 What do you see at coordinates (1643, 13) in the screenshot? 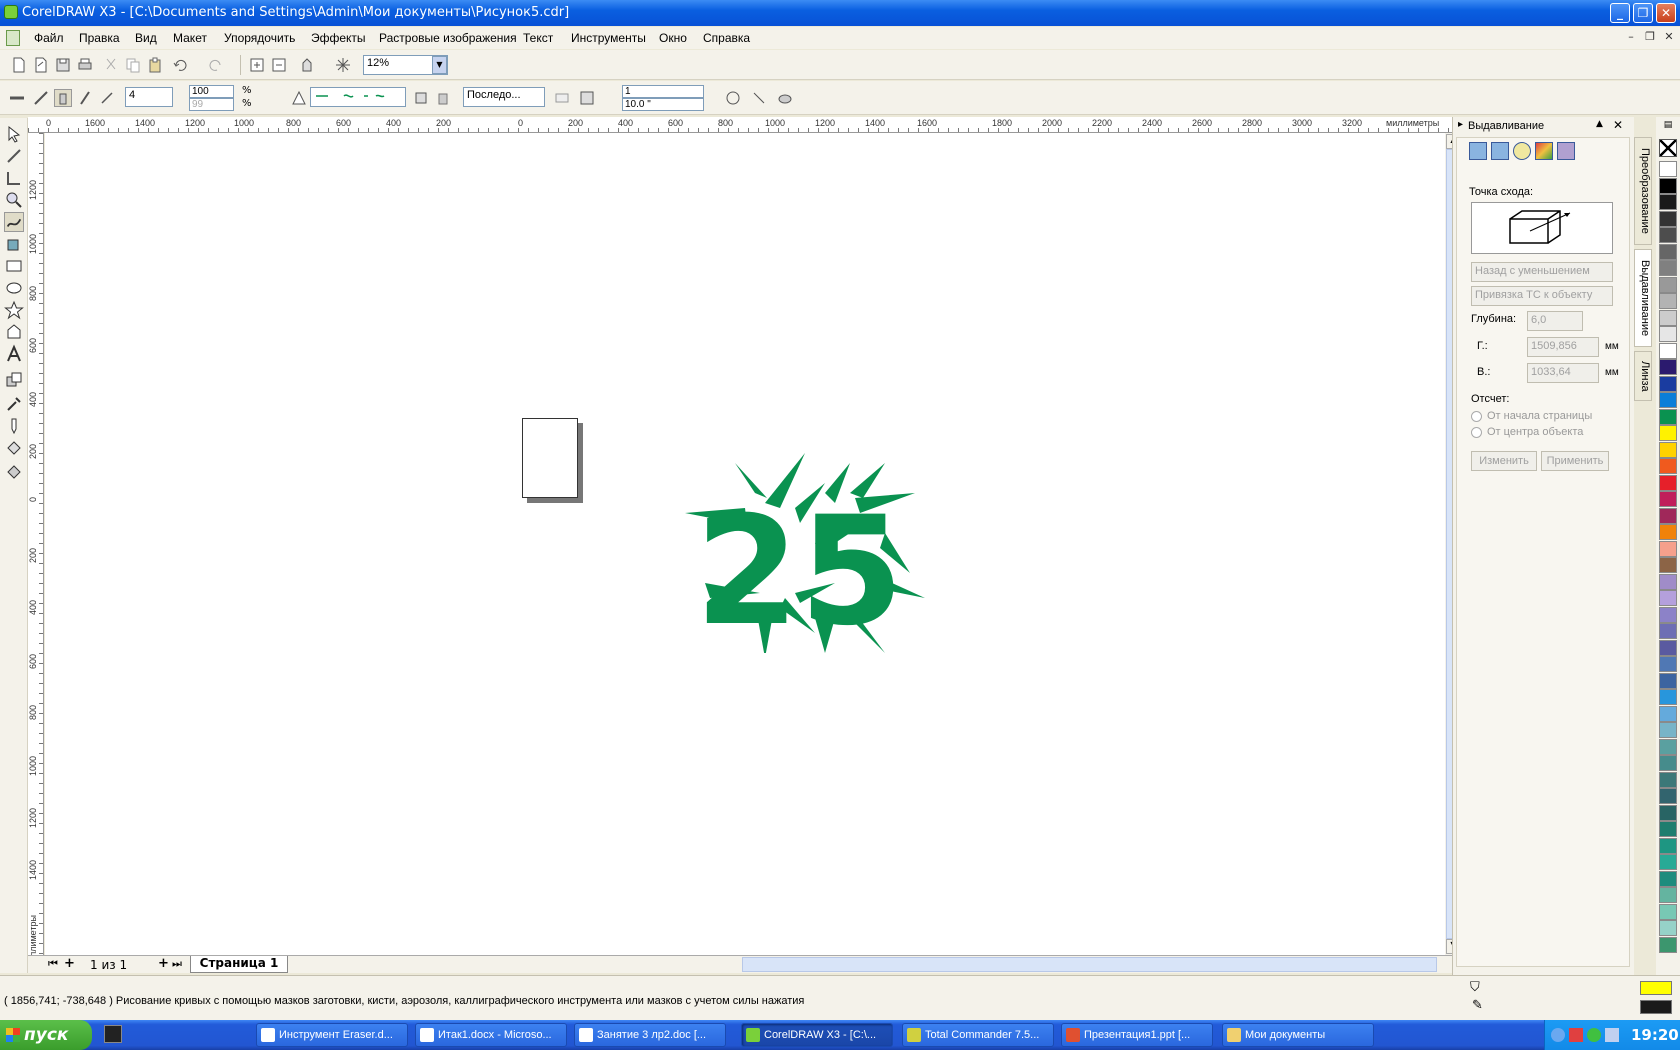
I see `maximize-button: ❐` at bounding box center [1643, 13].